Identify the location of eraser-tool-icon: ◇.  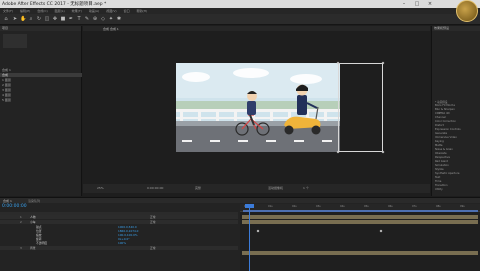
(103, 19).